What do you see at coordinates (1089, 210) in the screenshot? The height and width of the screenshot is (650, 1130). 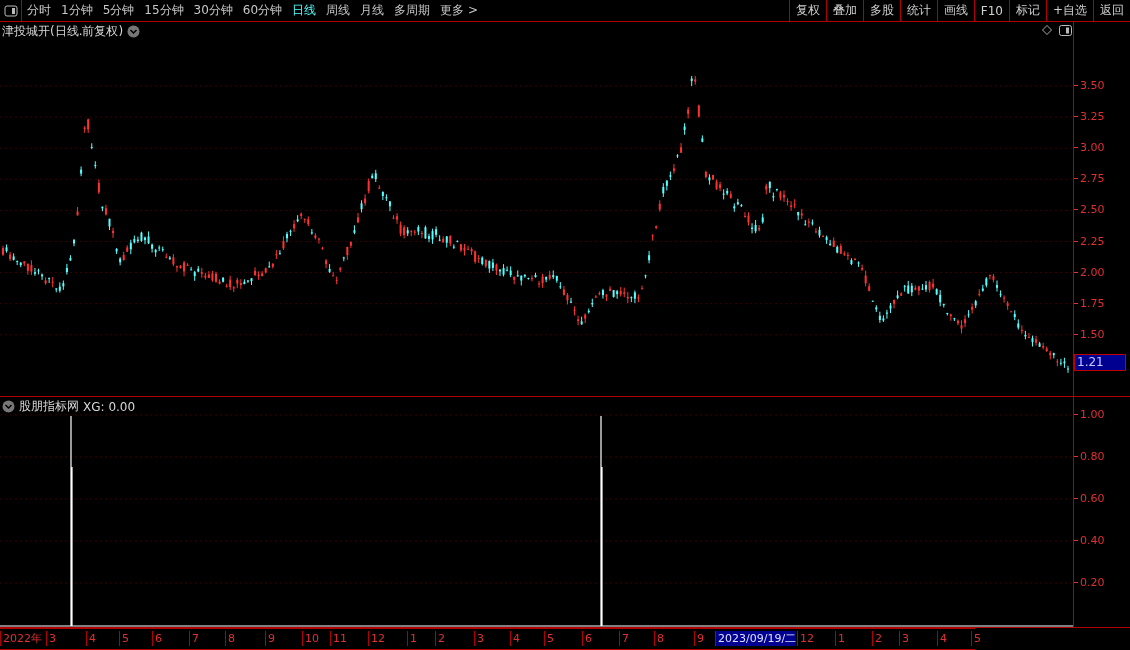 I see `price-axis-label: 2.50` at bounding box center [1089, 210].